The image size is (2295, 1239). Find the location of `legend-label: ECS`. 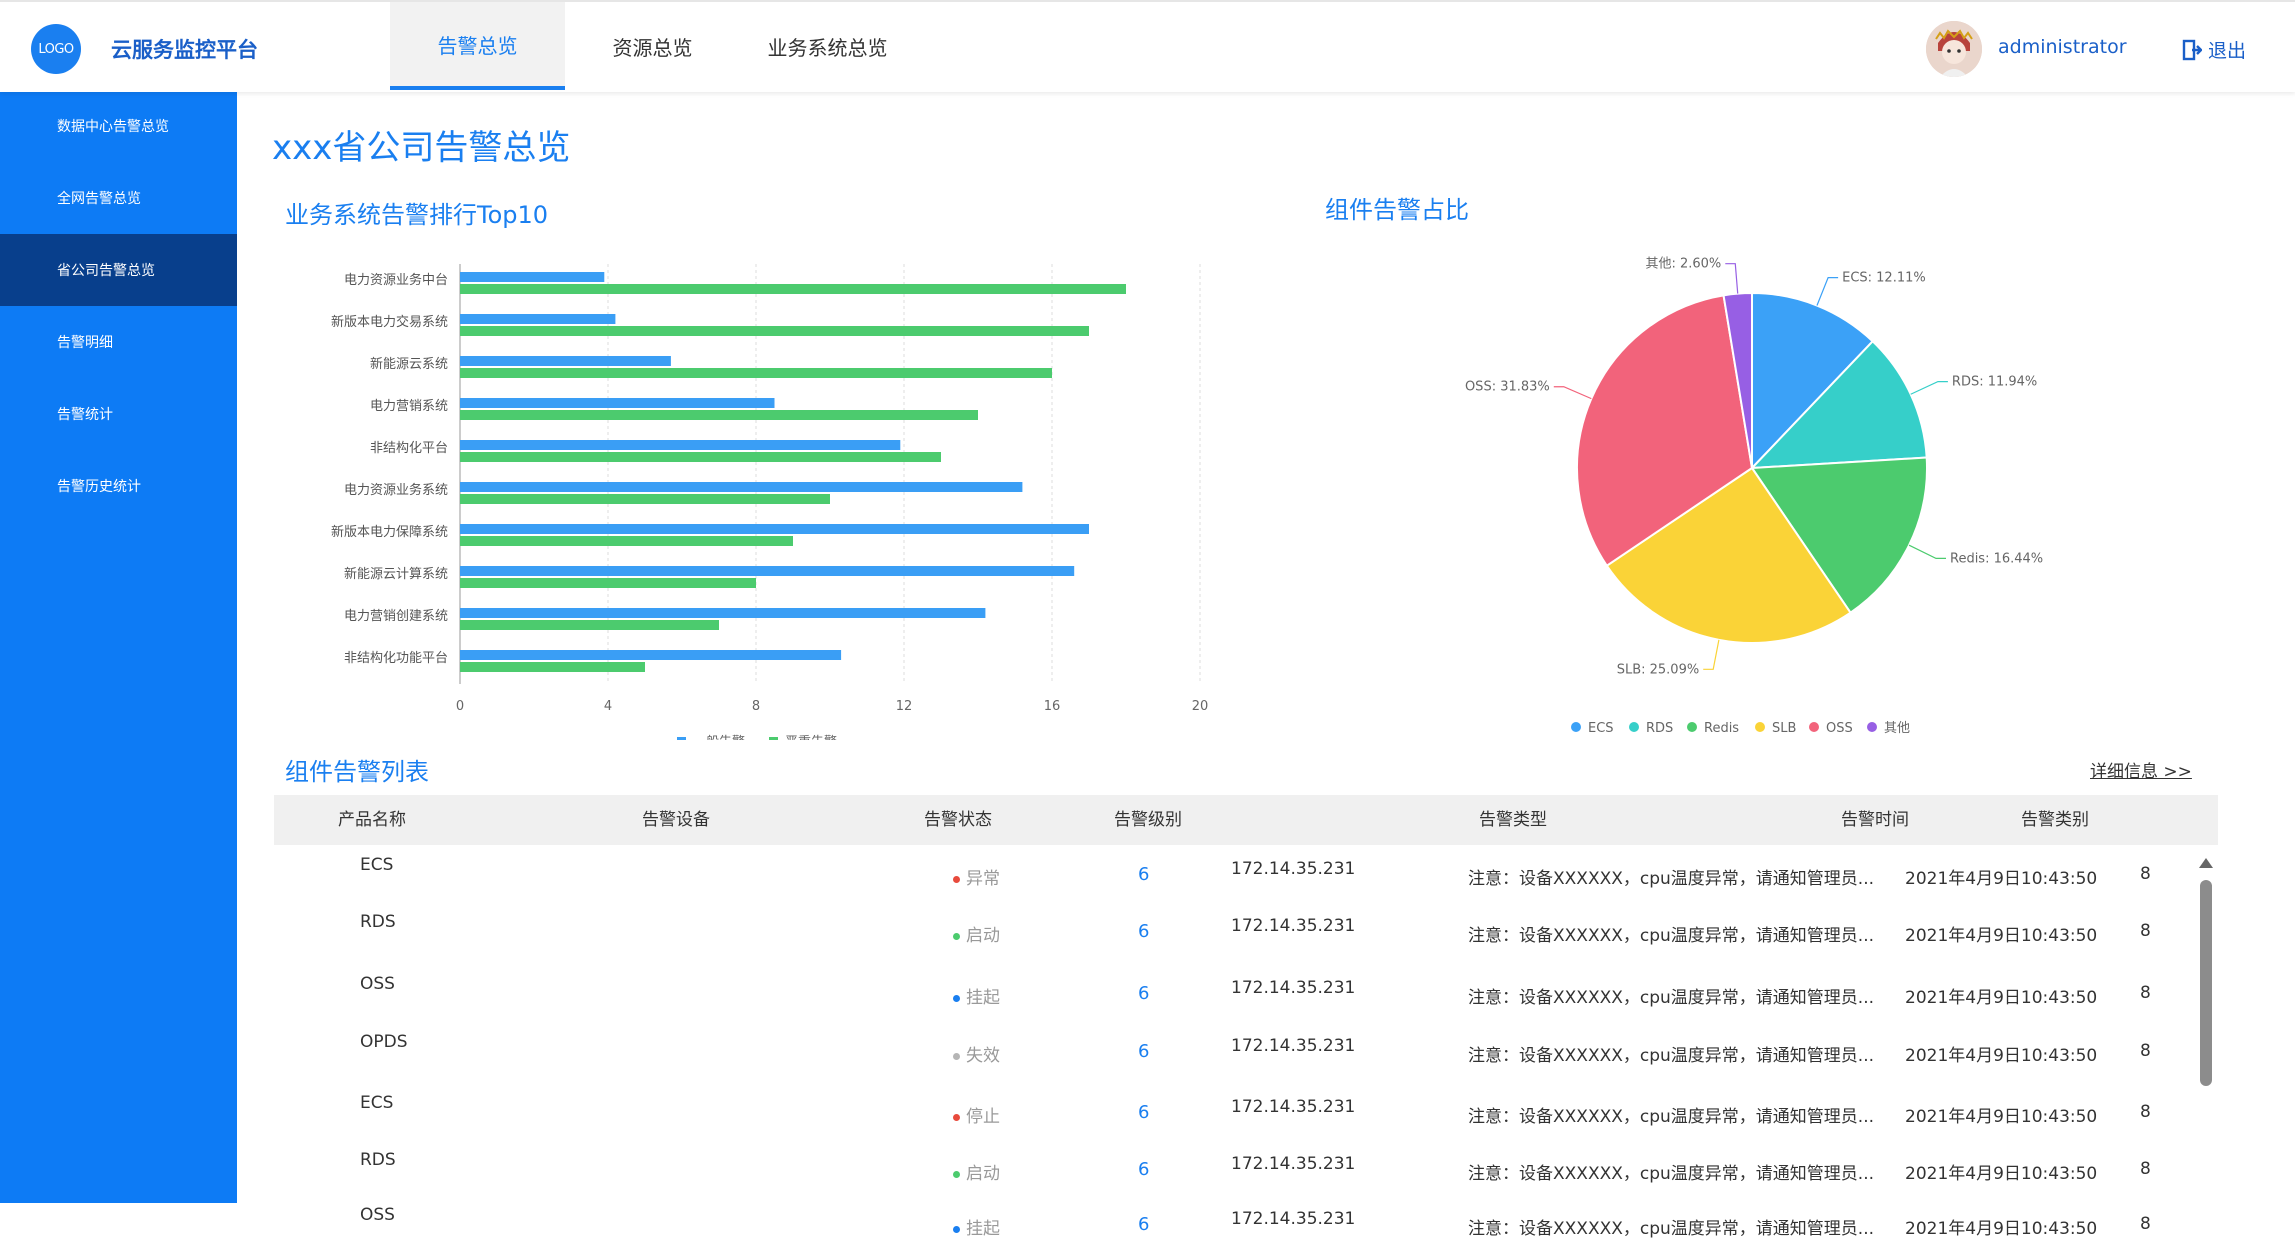

legend-label: ECS is located at coordinates (1601, 728).